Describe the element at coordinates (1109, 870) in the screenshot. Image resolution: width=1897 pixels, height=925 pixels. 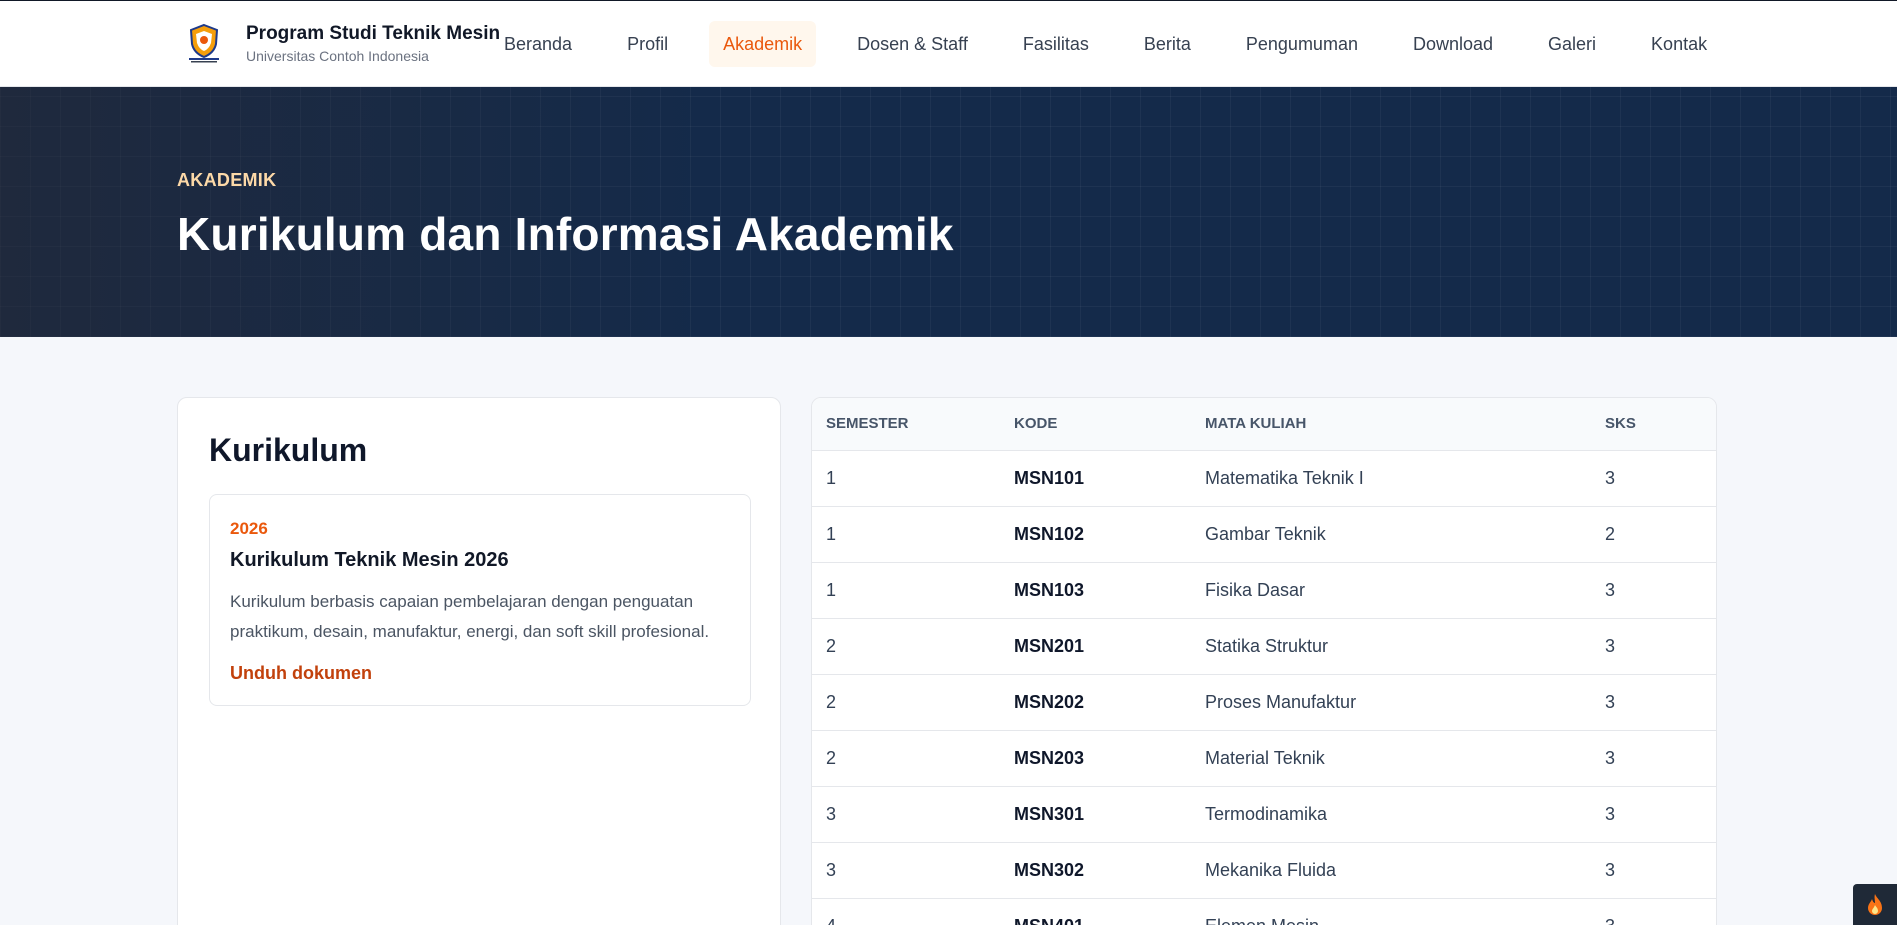
I see `cell-kode: MSN302` at that location.